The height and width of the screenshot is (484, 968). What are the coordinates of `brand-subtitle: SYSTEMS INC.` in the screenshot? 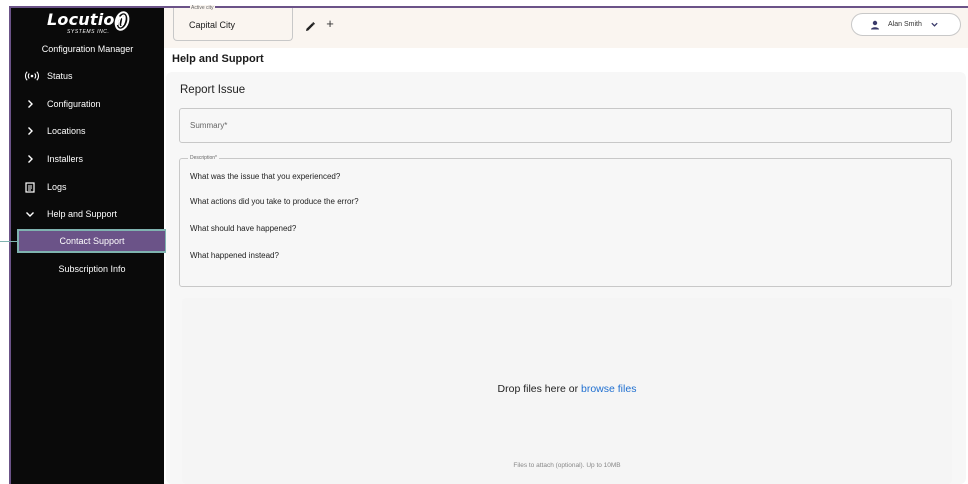 It's located at (88, 32).